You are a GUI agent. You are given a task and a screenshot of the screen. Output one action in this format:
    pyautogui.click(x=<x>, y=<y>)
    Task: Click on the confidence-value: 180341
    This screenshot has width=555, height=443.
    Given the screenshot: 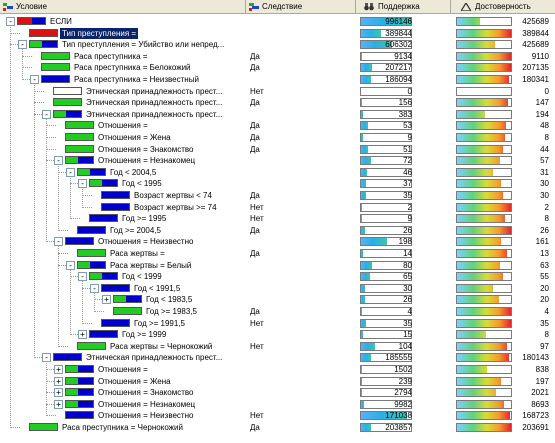 What is the action you would take?
    pyautogui.click(x=535, y=79)
    